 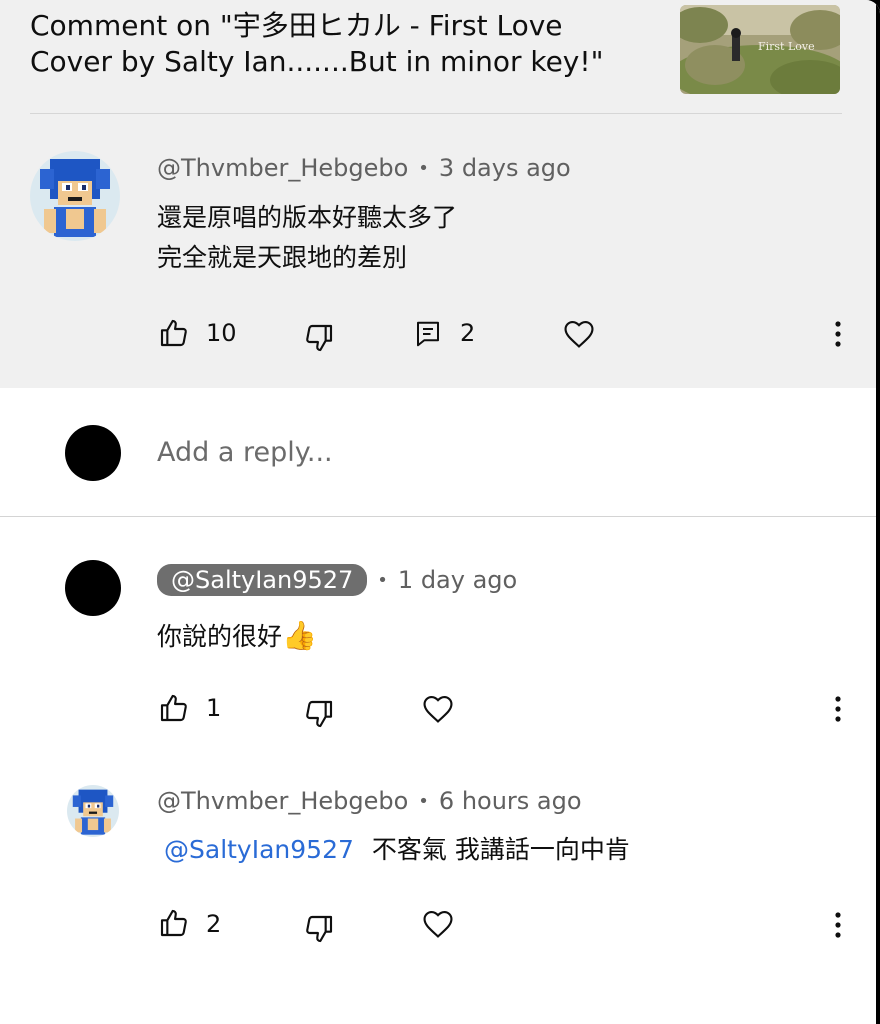 What do you see at coordinates (307, 217) in the screenshot?
I see `comment-text-line-1: 還是原唱的版本好聽太多了` at bounding box center [307, 217].